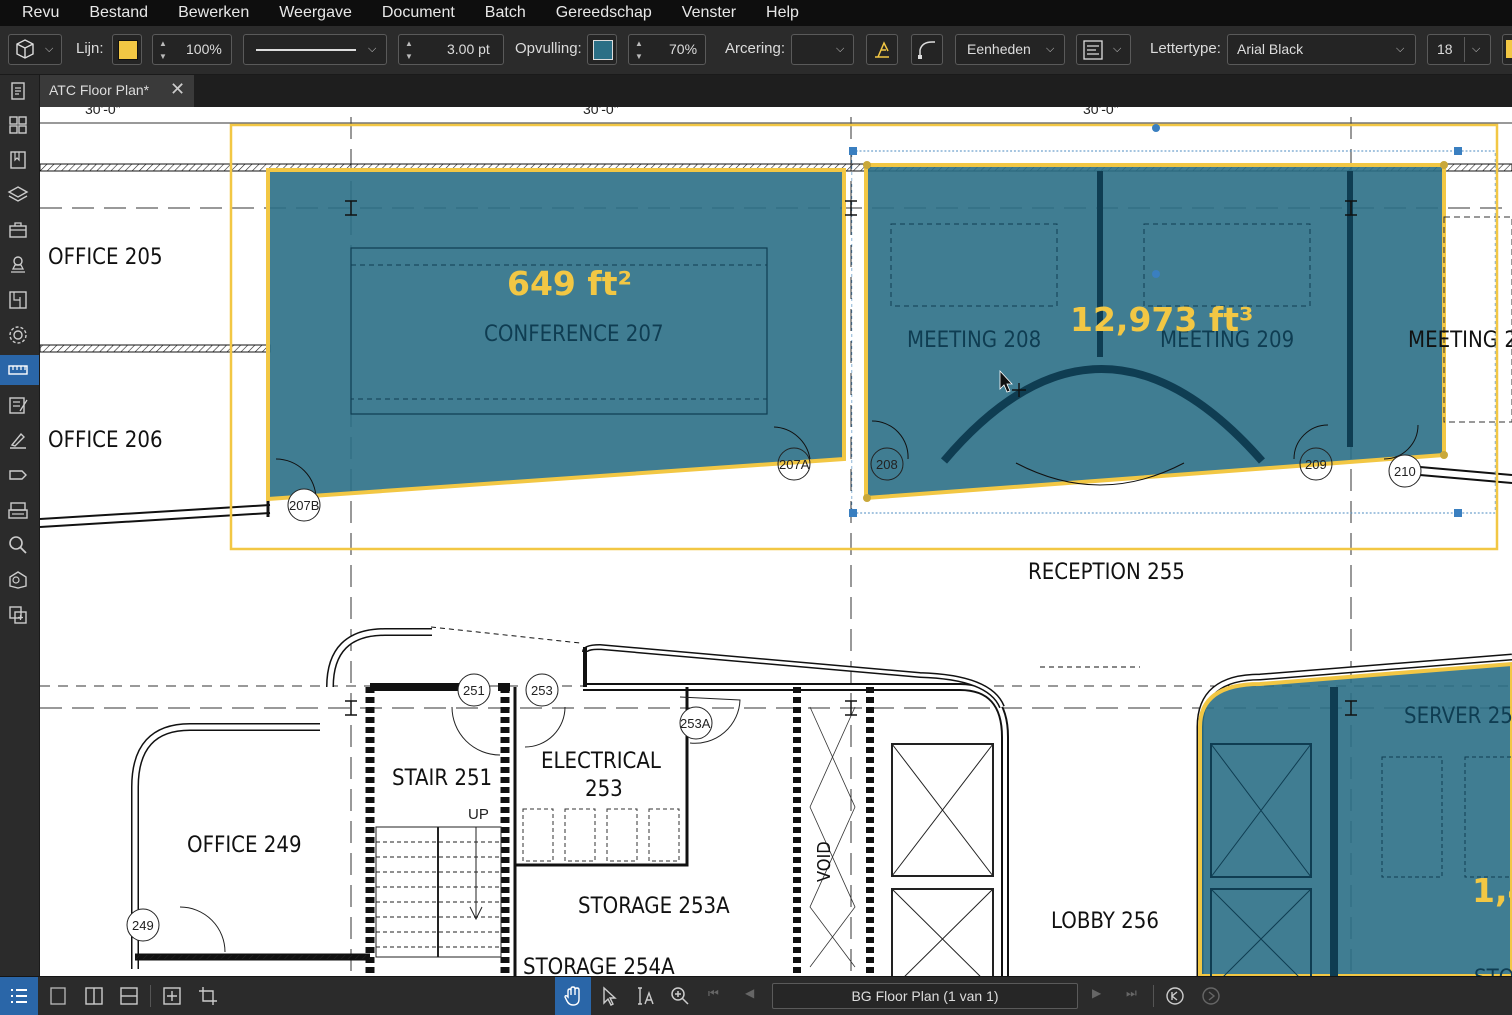 This screenshot has width=1512, height=1015. What do you see at coordinates (574, 334) in the screenshot?
I see `room-label-conference-207: CONFERENCE 207` at bounding box center [574, 334].